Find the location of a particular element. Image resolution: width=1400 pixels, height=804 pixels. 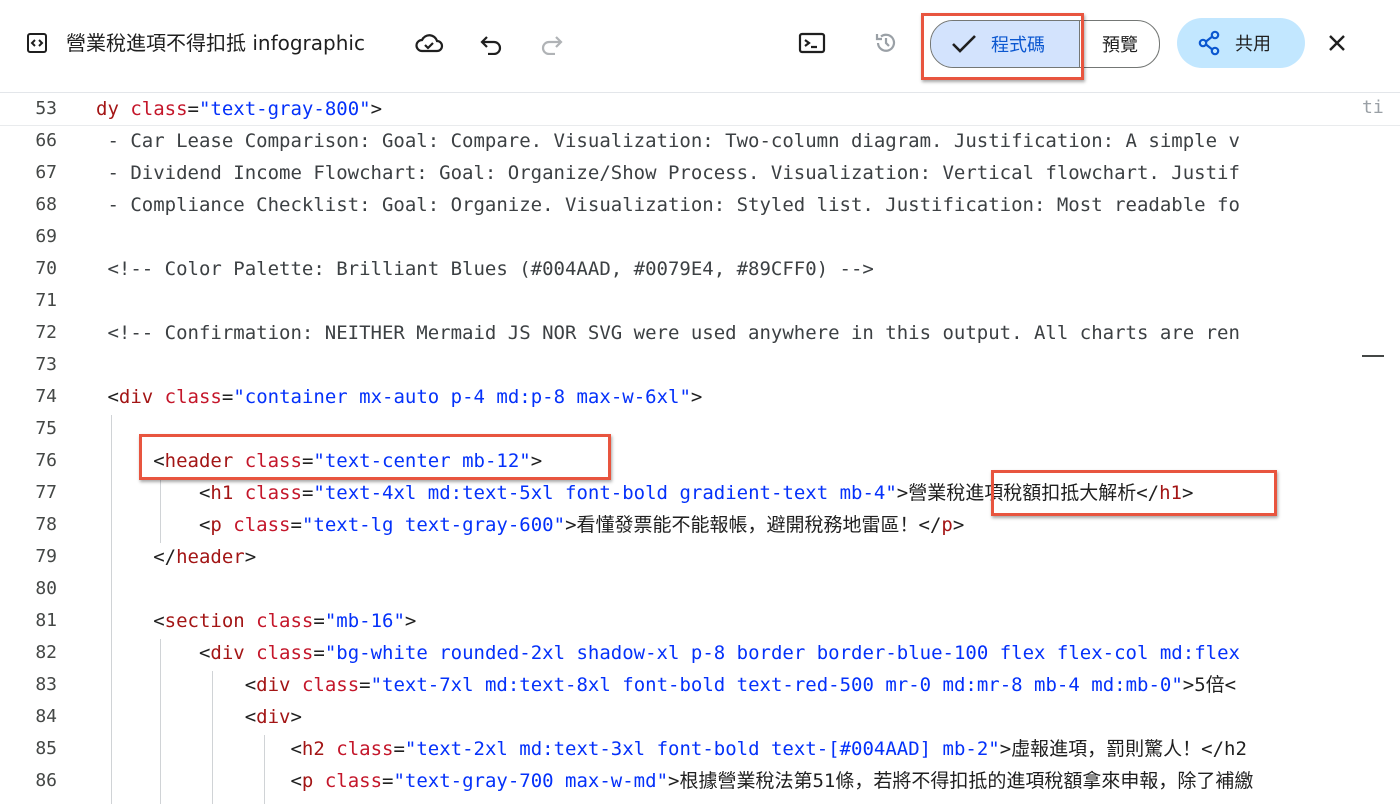

document-title: 營業稅進項不得扣抵 infographic is located at coordinates (215, 43).